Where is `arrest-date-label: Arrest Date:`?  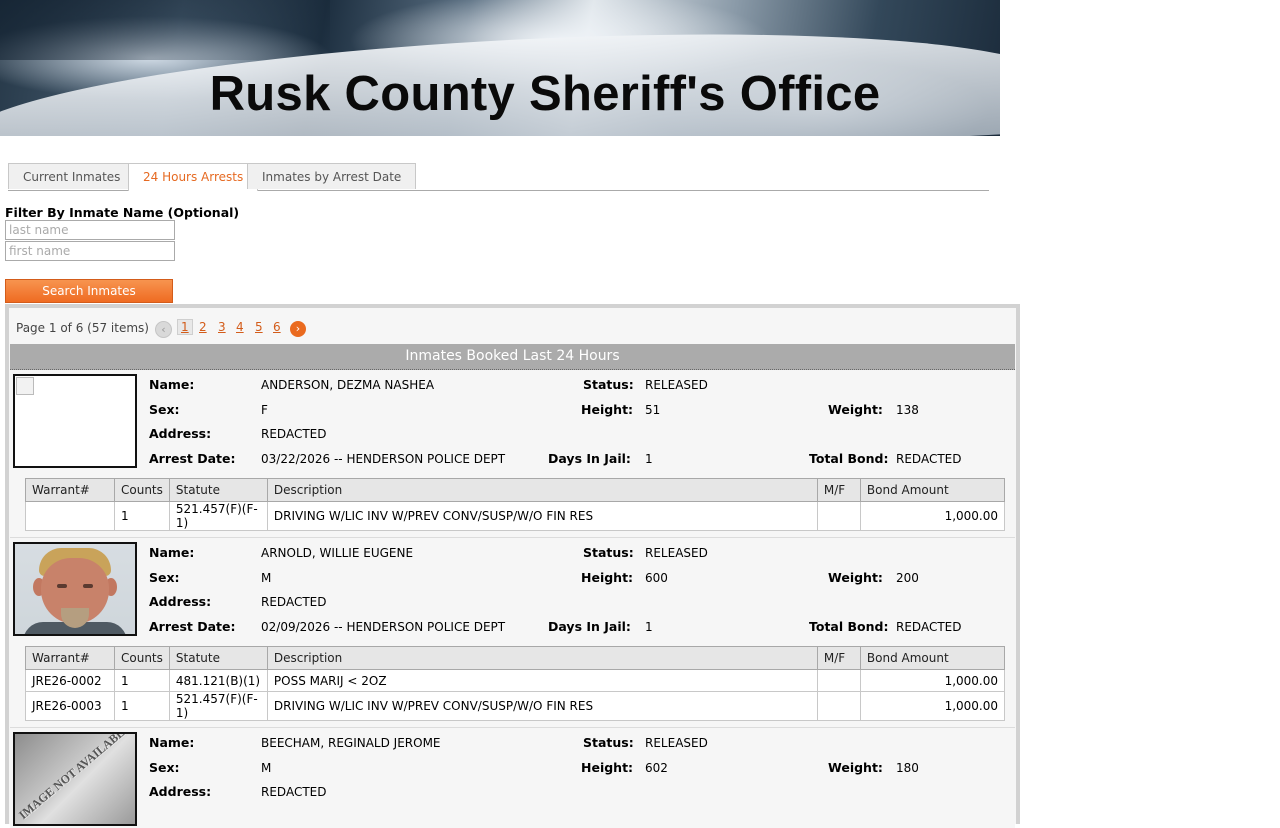 arrest-date-label: Arrest Date: is located at coordinates (192, 626).